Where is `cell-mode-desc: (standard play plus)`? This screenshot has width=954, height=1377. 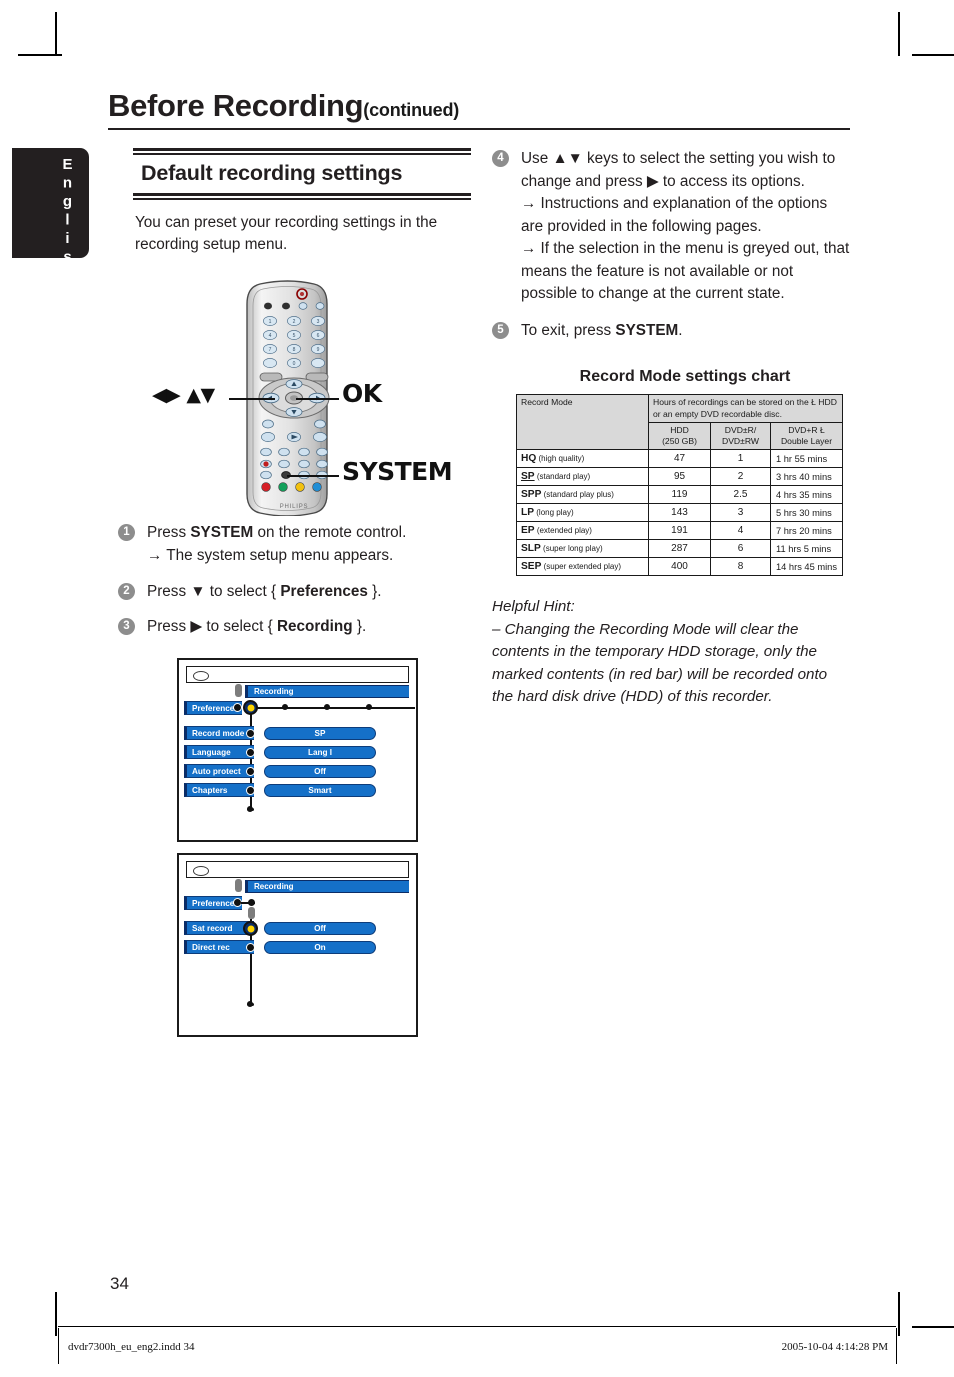 cell-mode-desc: (standard play plus) is located at coordinates (577, 494).